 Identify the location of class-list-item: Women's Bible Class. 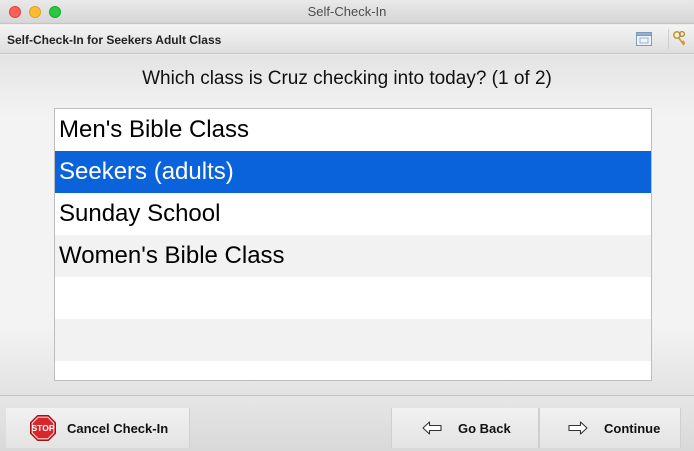
(353, 256).